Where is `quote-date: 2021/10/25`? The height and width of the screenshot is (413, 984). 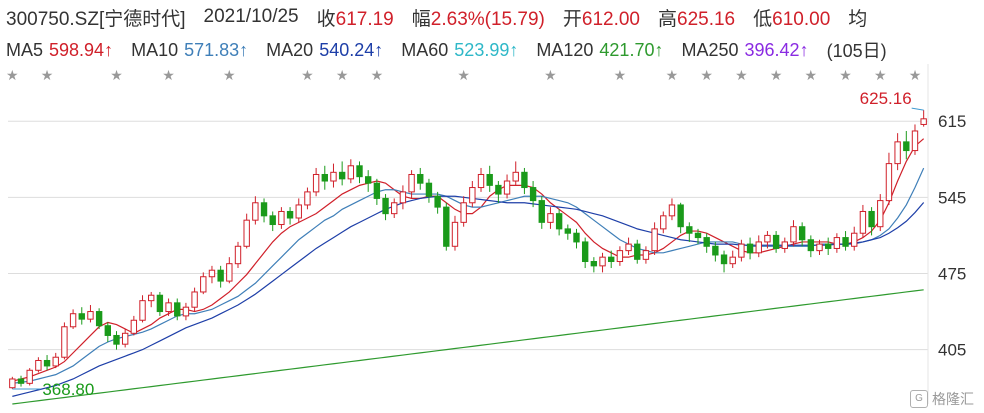
quote-date: 2021/10/25 is located at coordinates (251, 16).